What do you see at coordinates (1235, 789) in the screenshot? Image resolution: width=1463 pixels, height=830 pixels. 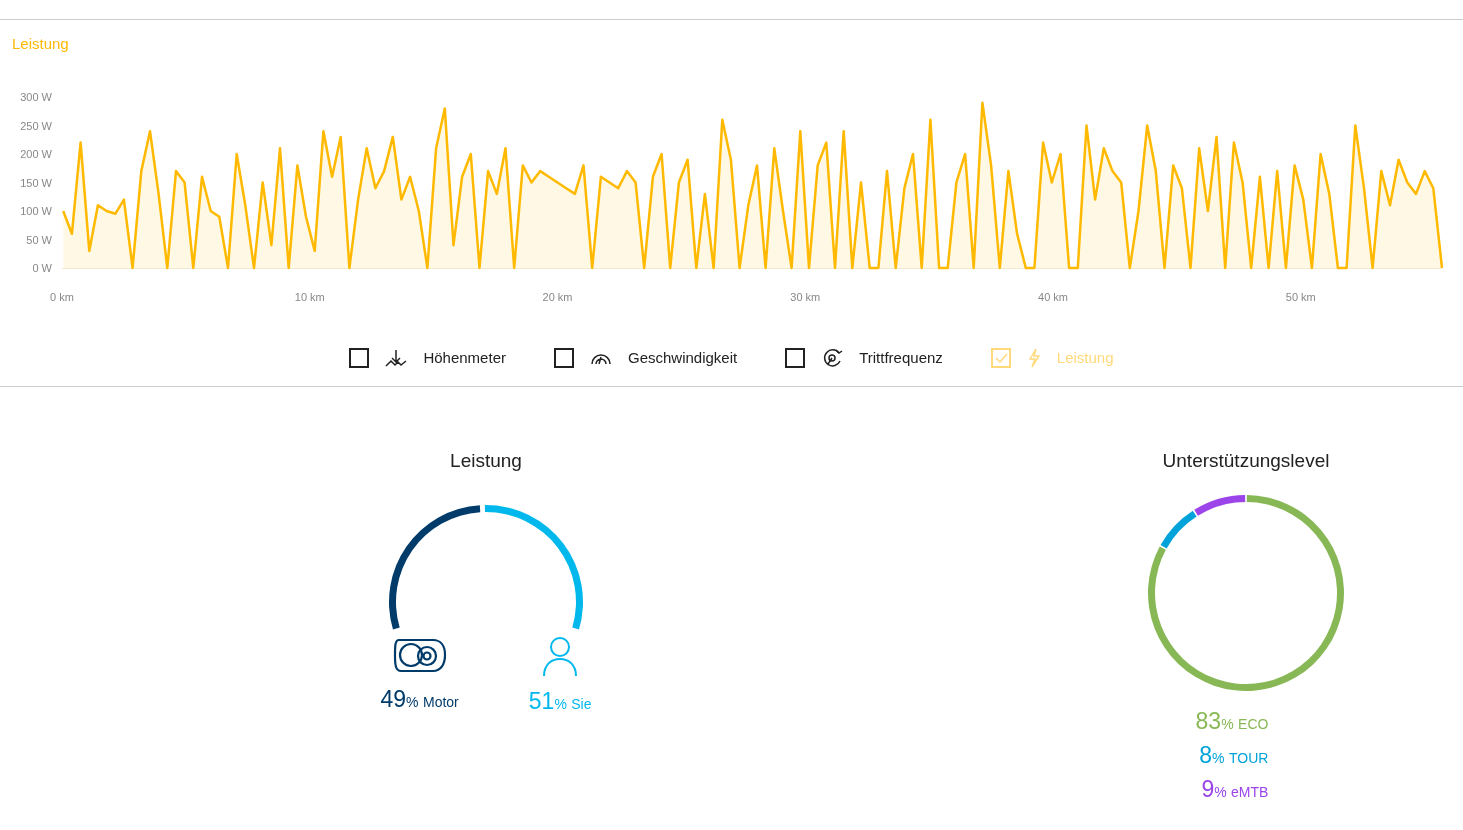 I see `percentage-text: 9% eMTB` at bounding box center [1235, 789].